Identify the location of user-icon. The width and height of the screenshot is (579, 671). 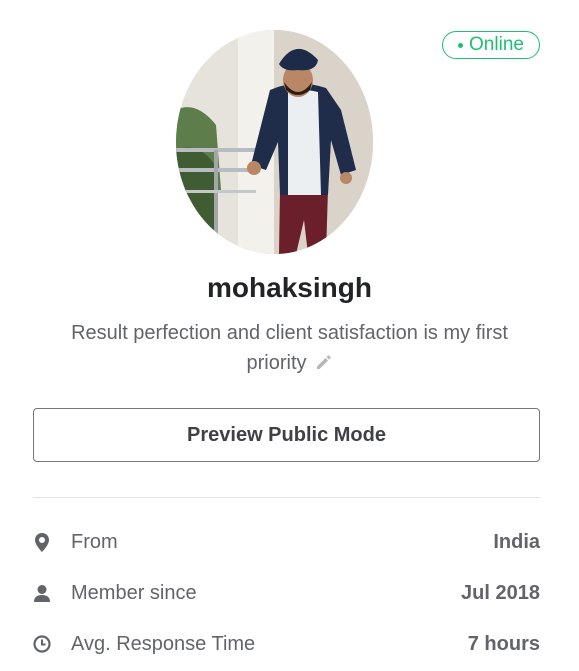
(42, 593).